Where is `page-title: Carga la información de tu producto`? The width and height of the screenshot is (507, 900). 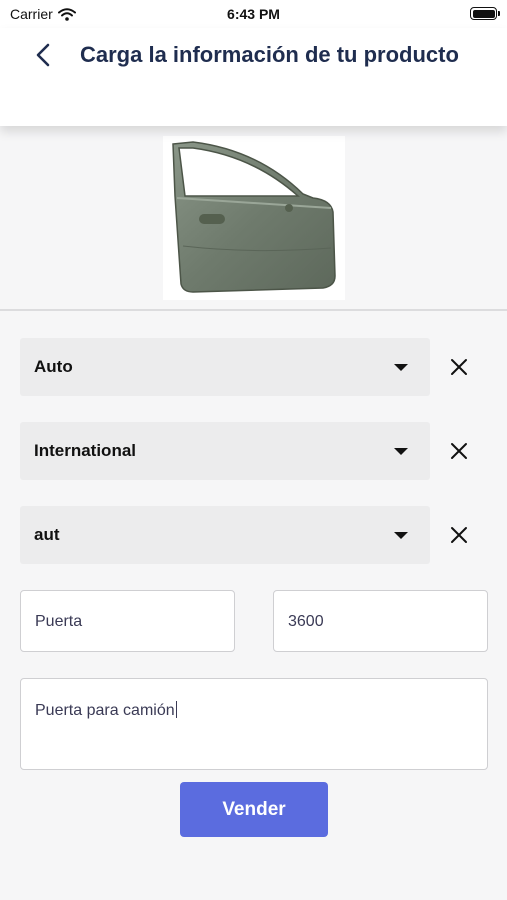 page-title: Carga la información de tu producto is located at coordinates (269, 54).